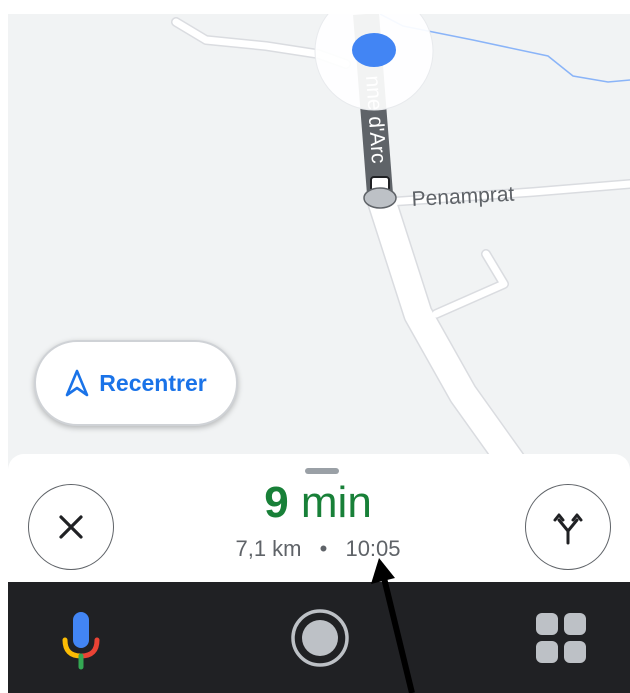  What do you see at coordinates (153, 382) in the screenshot?
I see `recenter-label: Recentrer` at bounding box center [153, 382].